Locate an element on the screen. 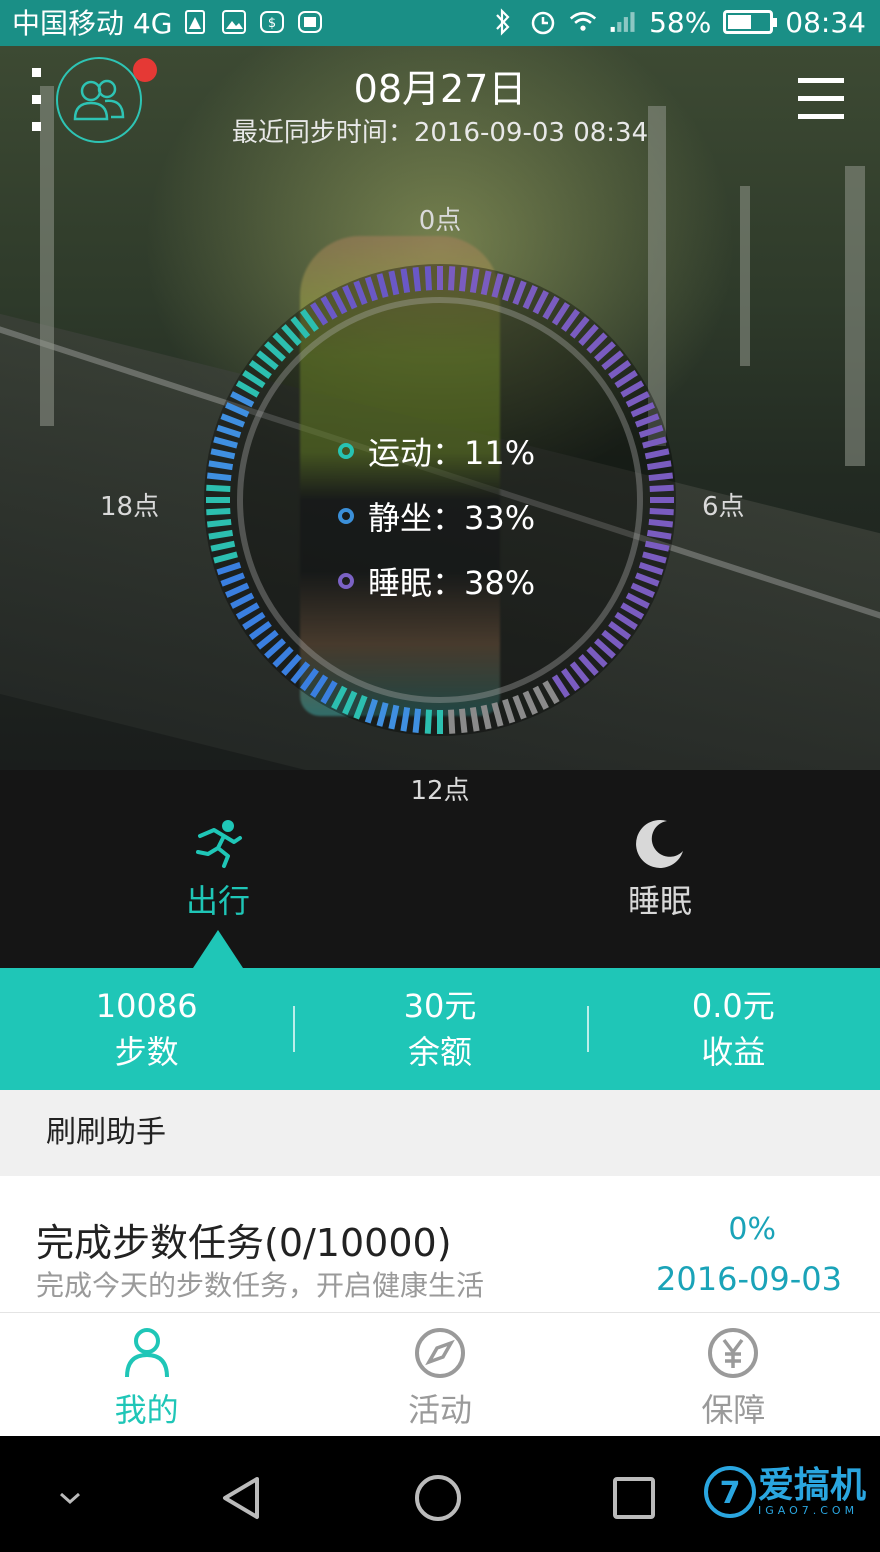 This screenshot has width=880, height=1552. collapse-chevron-icon is located at coordinates (70, 1498).